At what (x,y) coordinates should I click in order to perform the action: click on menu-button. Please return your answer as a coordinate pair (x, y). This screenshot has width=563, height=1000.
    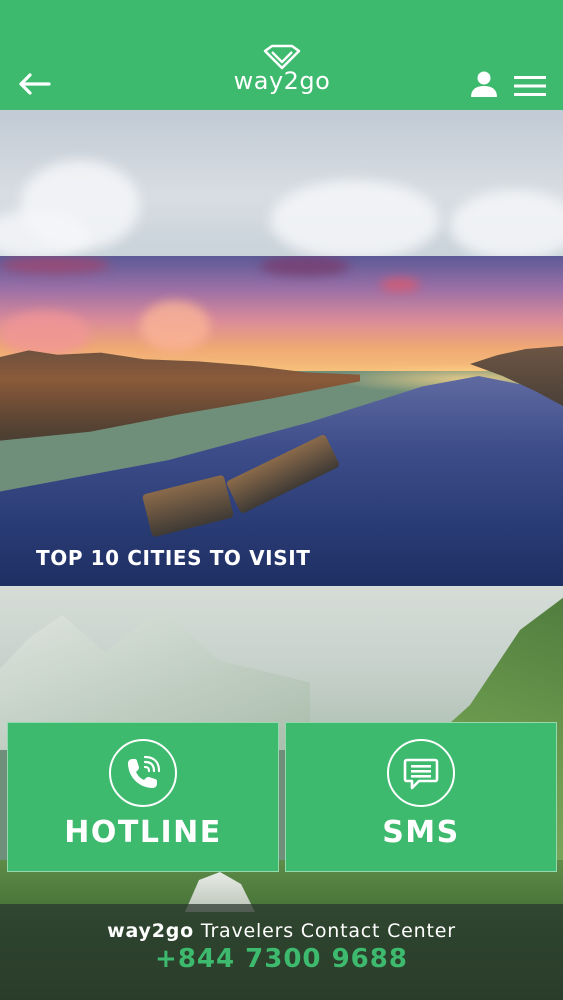
    Looking at the image, I should click on (530, 86).